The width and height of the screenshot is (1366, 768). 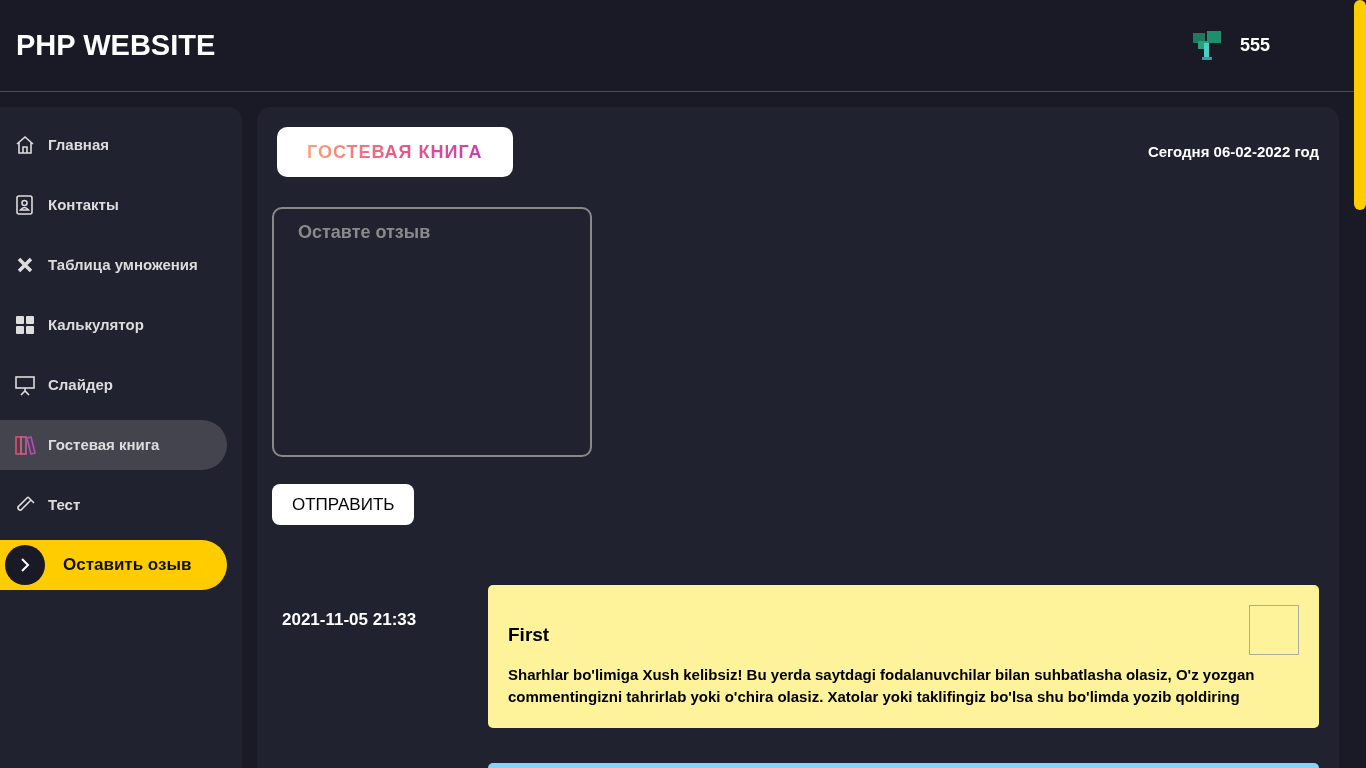 What do you see at coordinates (113, 205) in the screenshot?
I see `sidebar-item: Контакты` at bounding box center [113, 205].